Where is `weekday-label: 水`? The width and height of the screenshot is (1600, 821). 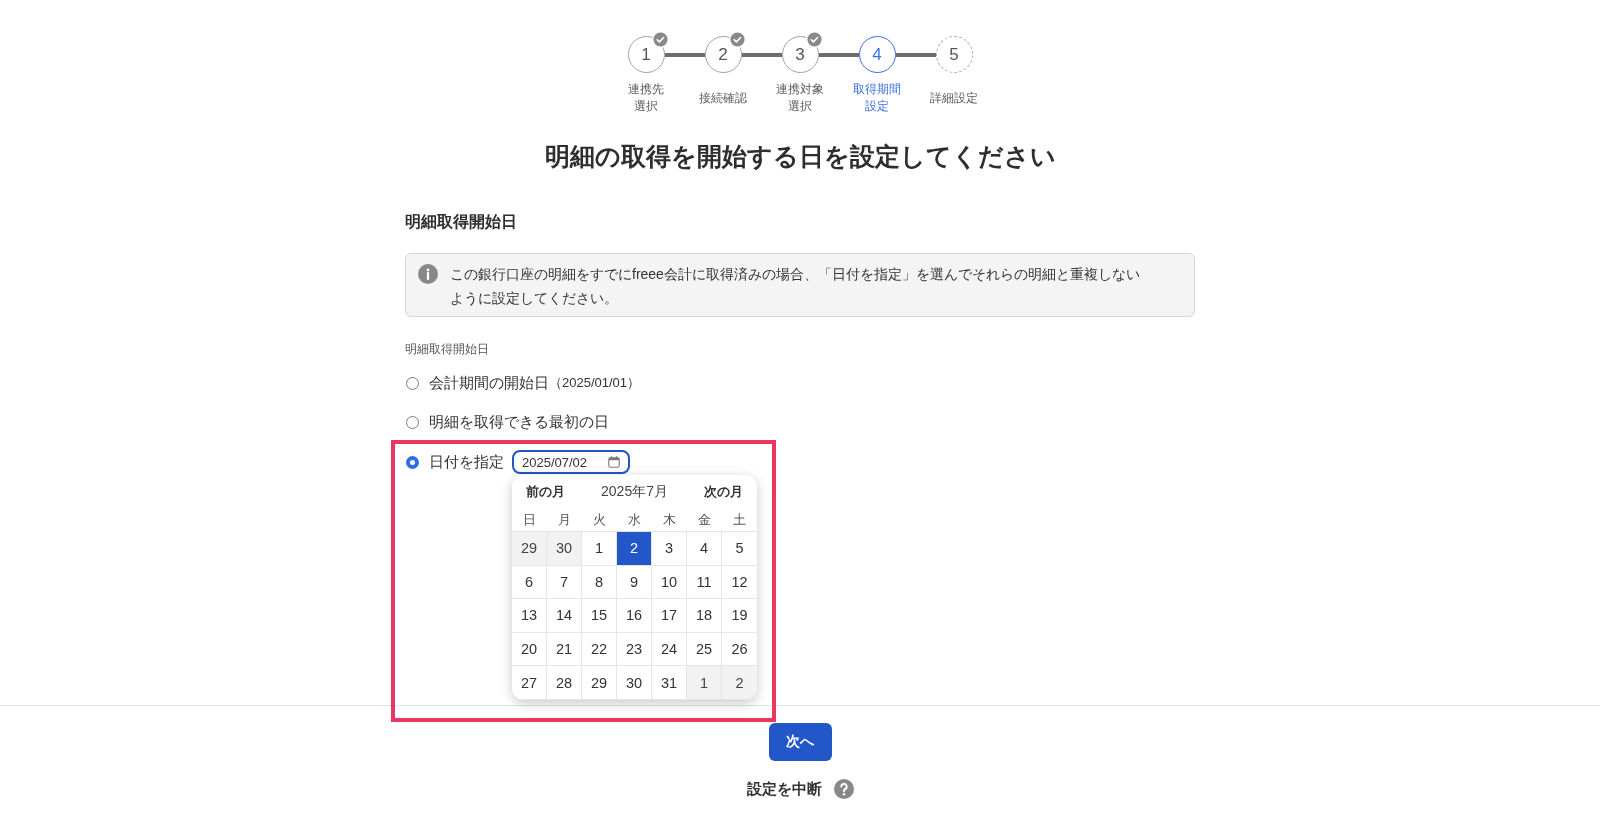
weekday-label: 水 is located at coordinates (634, 520).